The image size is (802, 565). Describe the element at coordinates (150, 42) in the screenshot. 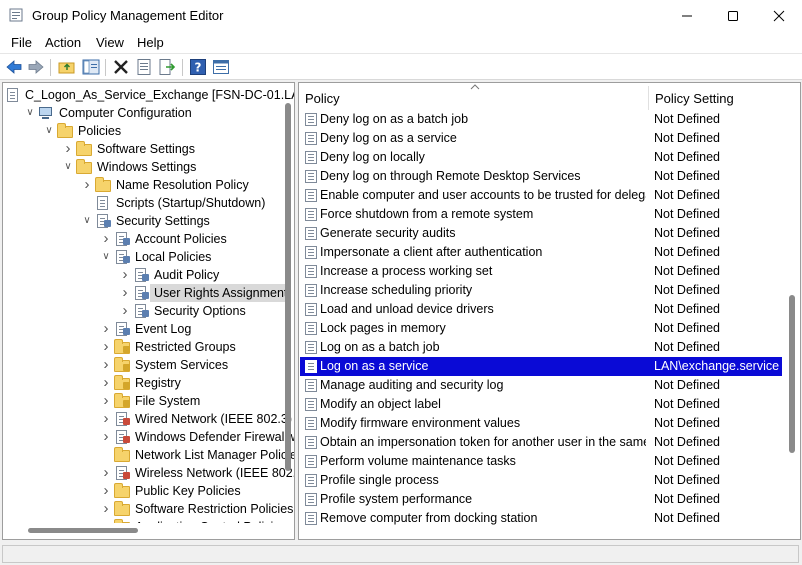

I see `menu-help: Help` at that location.